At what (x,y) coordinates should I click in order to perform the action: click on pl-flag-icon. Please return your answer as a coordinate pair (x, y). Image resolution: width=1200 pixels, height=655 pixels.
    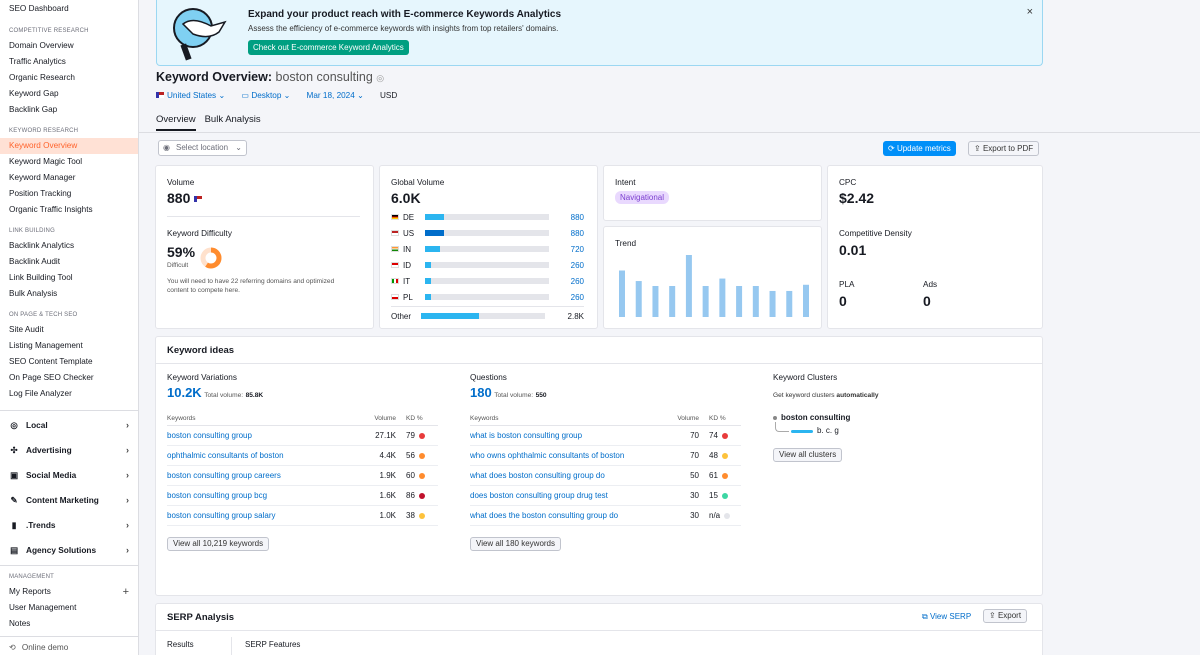
    Looking at the image, I should click on (395, 297).